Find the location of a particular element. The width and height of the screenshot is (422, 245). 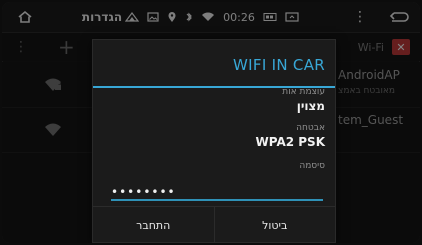

signal-strength-value: מצוין is located at coordinates (310, 106).